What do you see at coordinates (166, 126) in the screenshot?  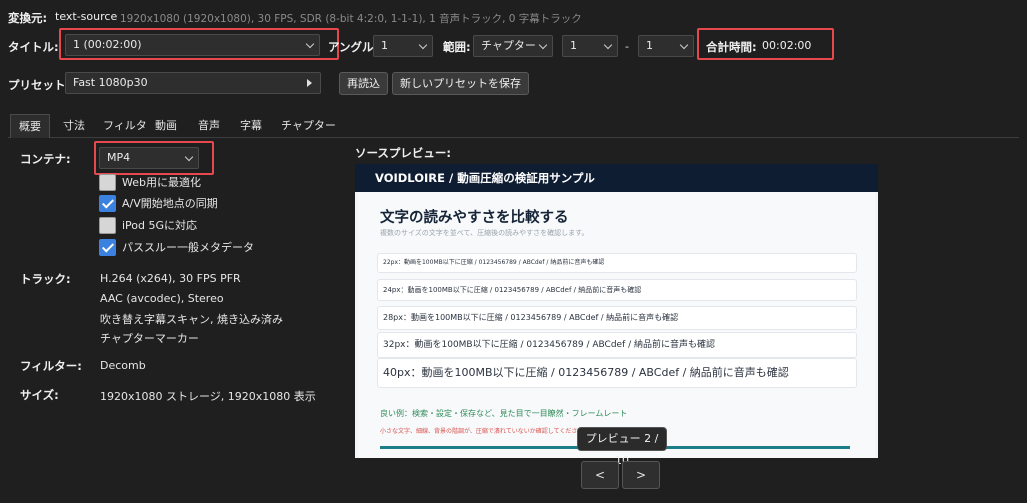 I see `tab-video: 動画` at bounding box center [166, 126].